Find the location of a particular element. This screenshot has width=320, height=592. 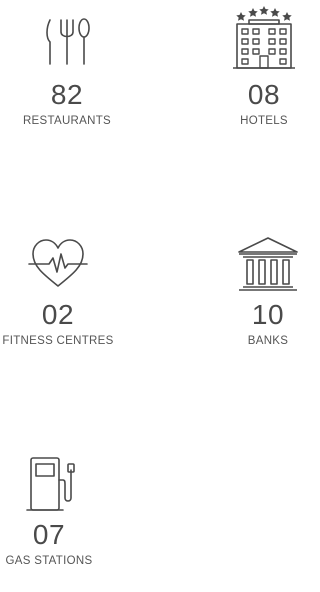

stat-hotels: 08 HOTELS is located at coordinates (252, 65).